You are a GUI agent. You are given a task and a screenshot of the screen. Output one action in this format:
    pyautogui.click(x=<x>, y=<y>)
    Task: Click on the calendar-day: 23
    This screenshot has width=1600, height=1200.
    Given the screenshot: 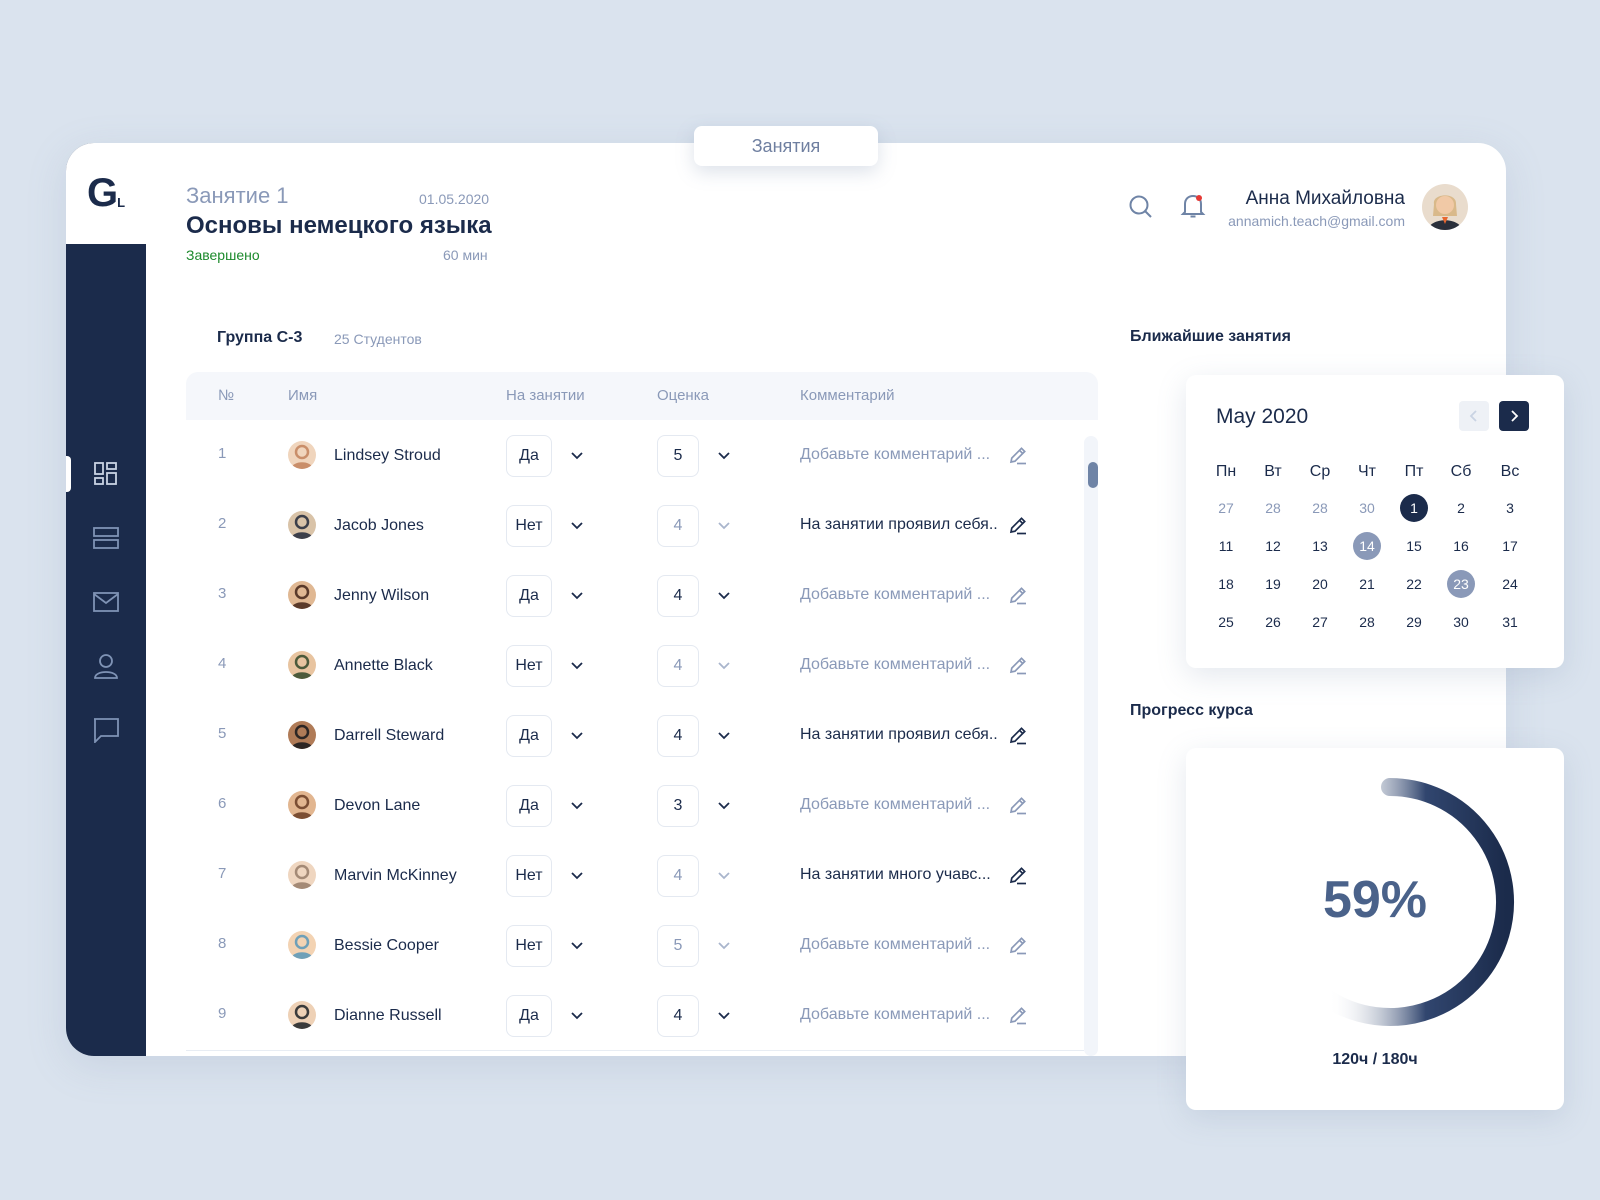 What is the action you would take?
    pyautogui.click(x=1461, y=584)
    